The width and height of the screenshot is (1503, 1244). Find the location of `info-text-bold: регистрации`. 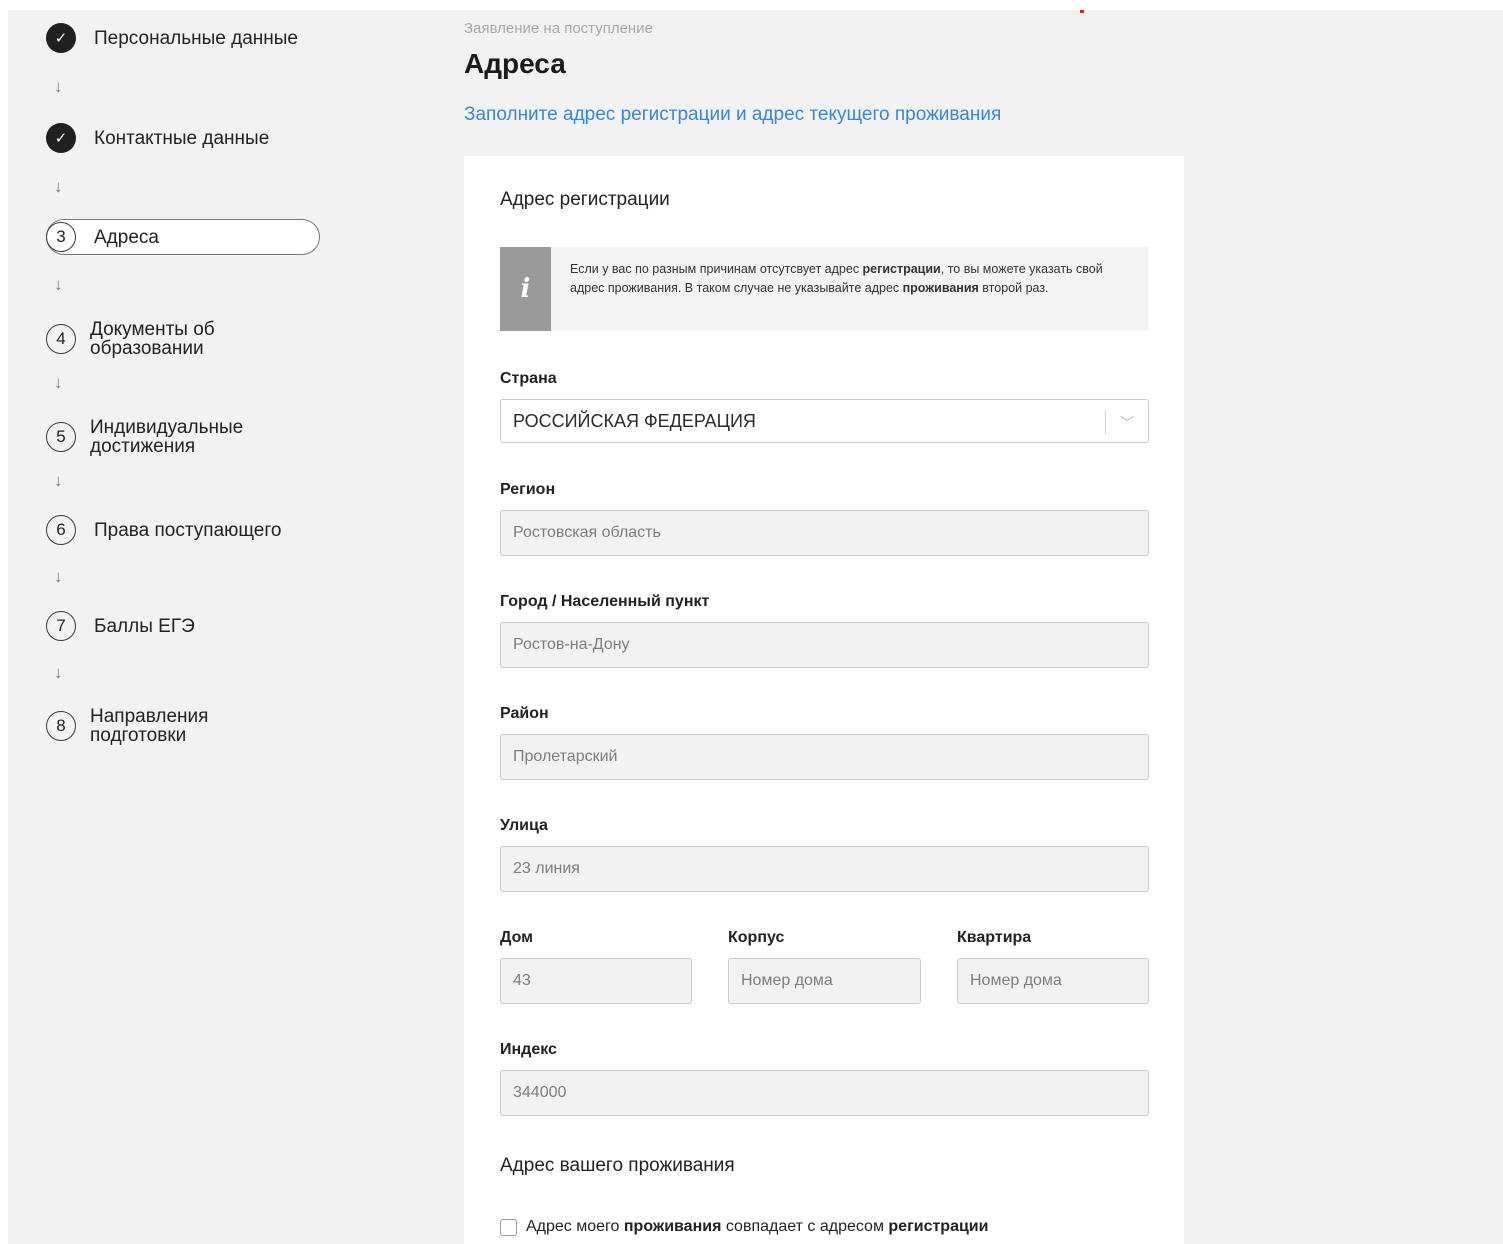

info-text-bold: регистрации is located at coordinates (901, 269).